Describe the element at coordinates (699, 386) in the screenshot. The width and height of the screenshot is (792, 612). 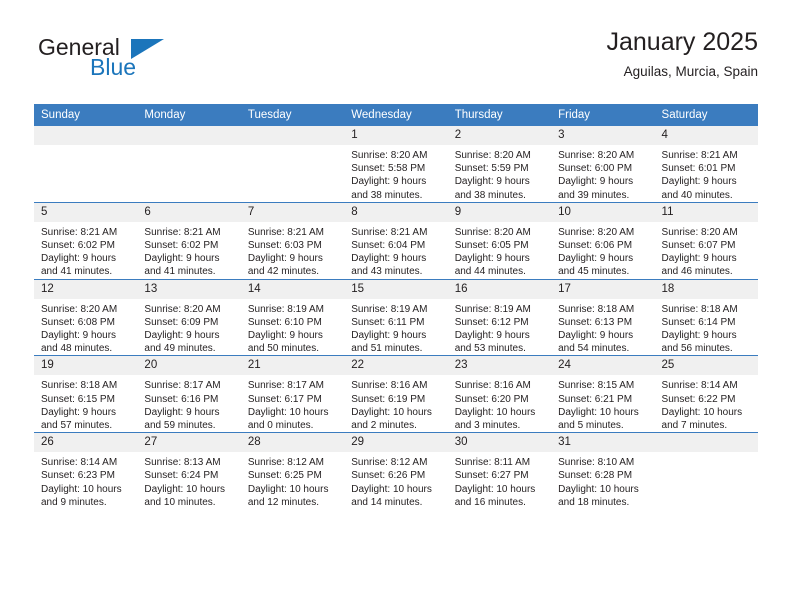
I see `sunrise-time: Sunrise: 8:14 AM` at that location.